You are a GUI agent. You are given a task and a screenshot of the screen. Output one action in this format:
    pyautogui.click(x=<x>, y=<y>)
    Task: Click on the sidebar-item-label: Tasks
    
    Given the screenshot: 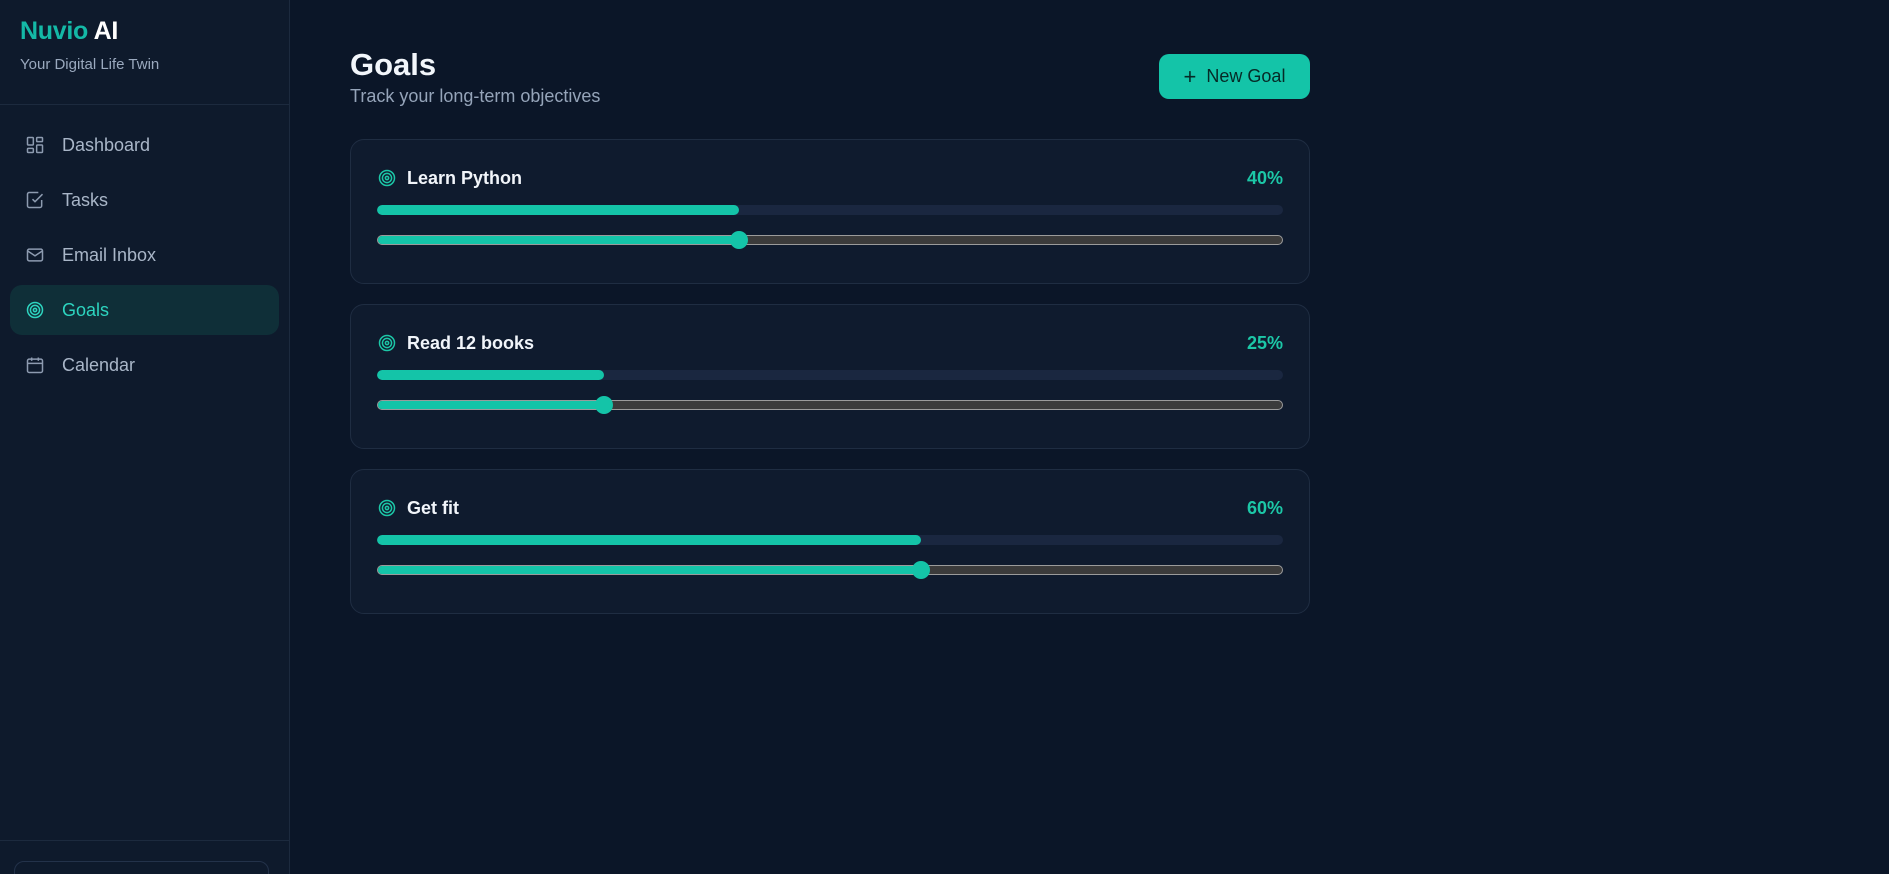 What is the action you would take?
    pyautogui.click(x=85, y=199)
    